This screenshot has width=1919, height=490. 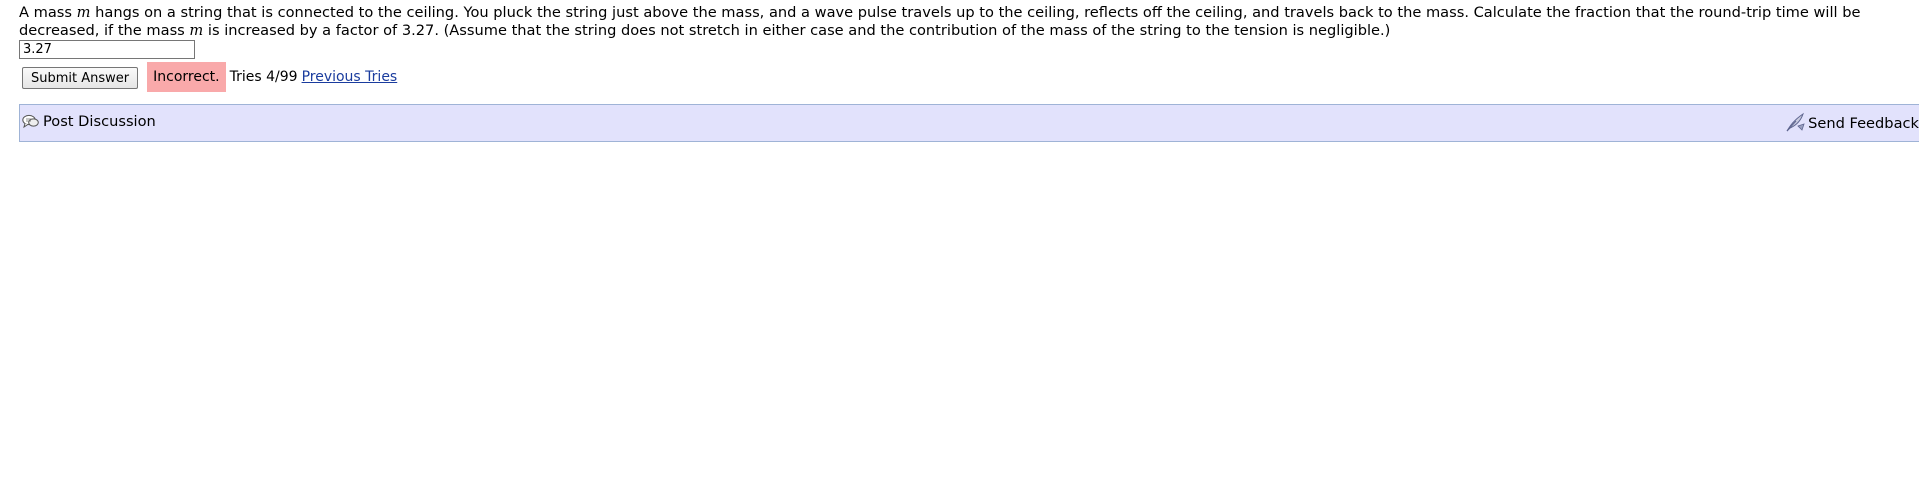 I want to click on previous-tries-link: Previous Tries, so click(x=350, y=77).